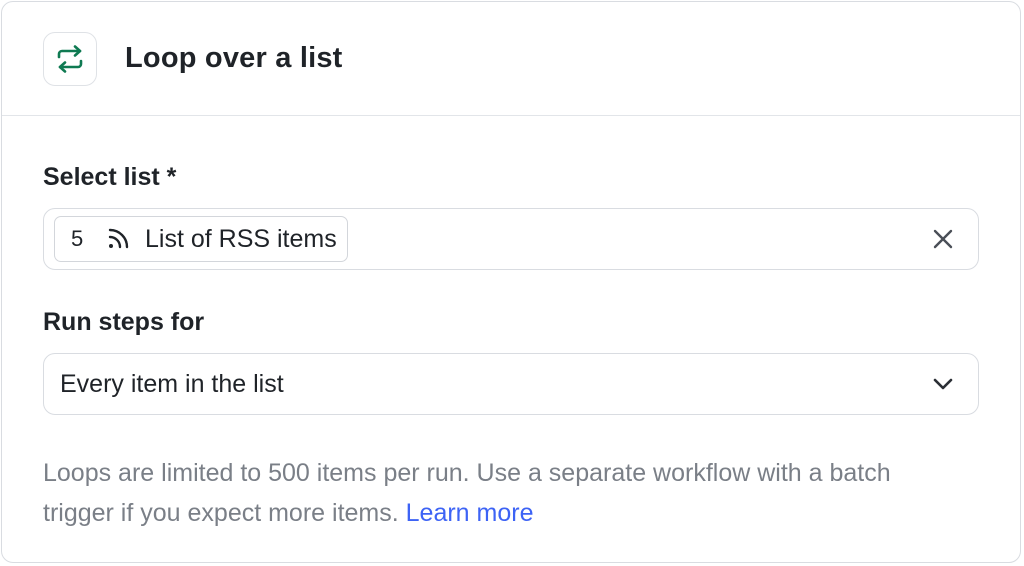 The width and height of the screenshot is (1024, 566). I want to click on run-steps-value: Every item in the list, so click(172, 383).